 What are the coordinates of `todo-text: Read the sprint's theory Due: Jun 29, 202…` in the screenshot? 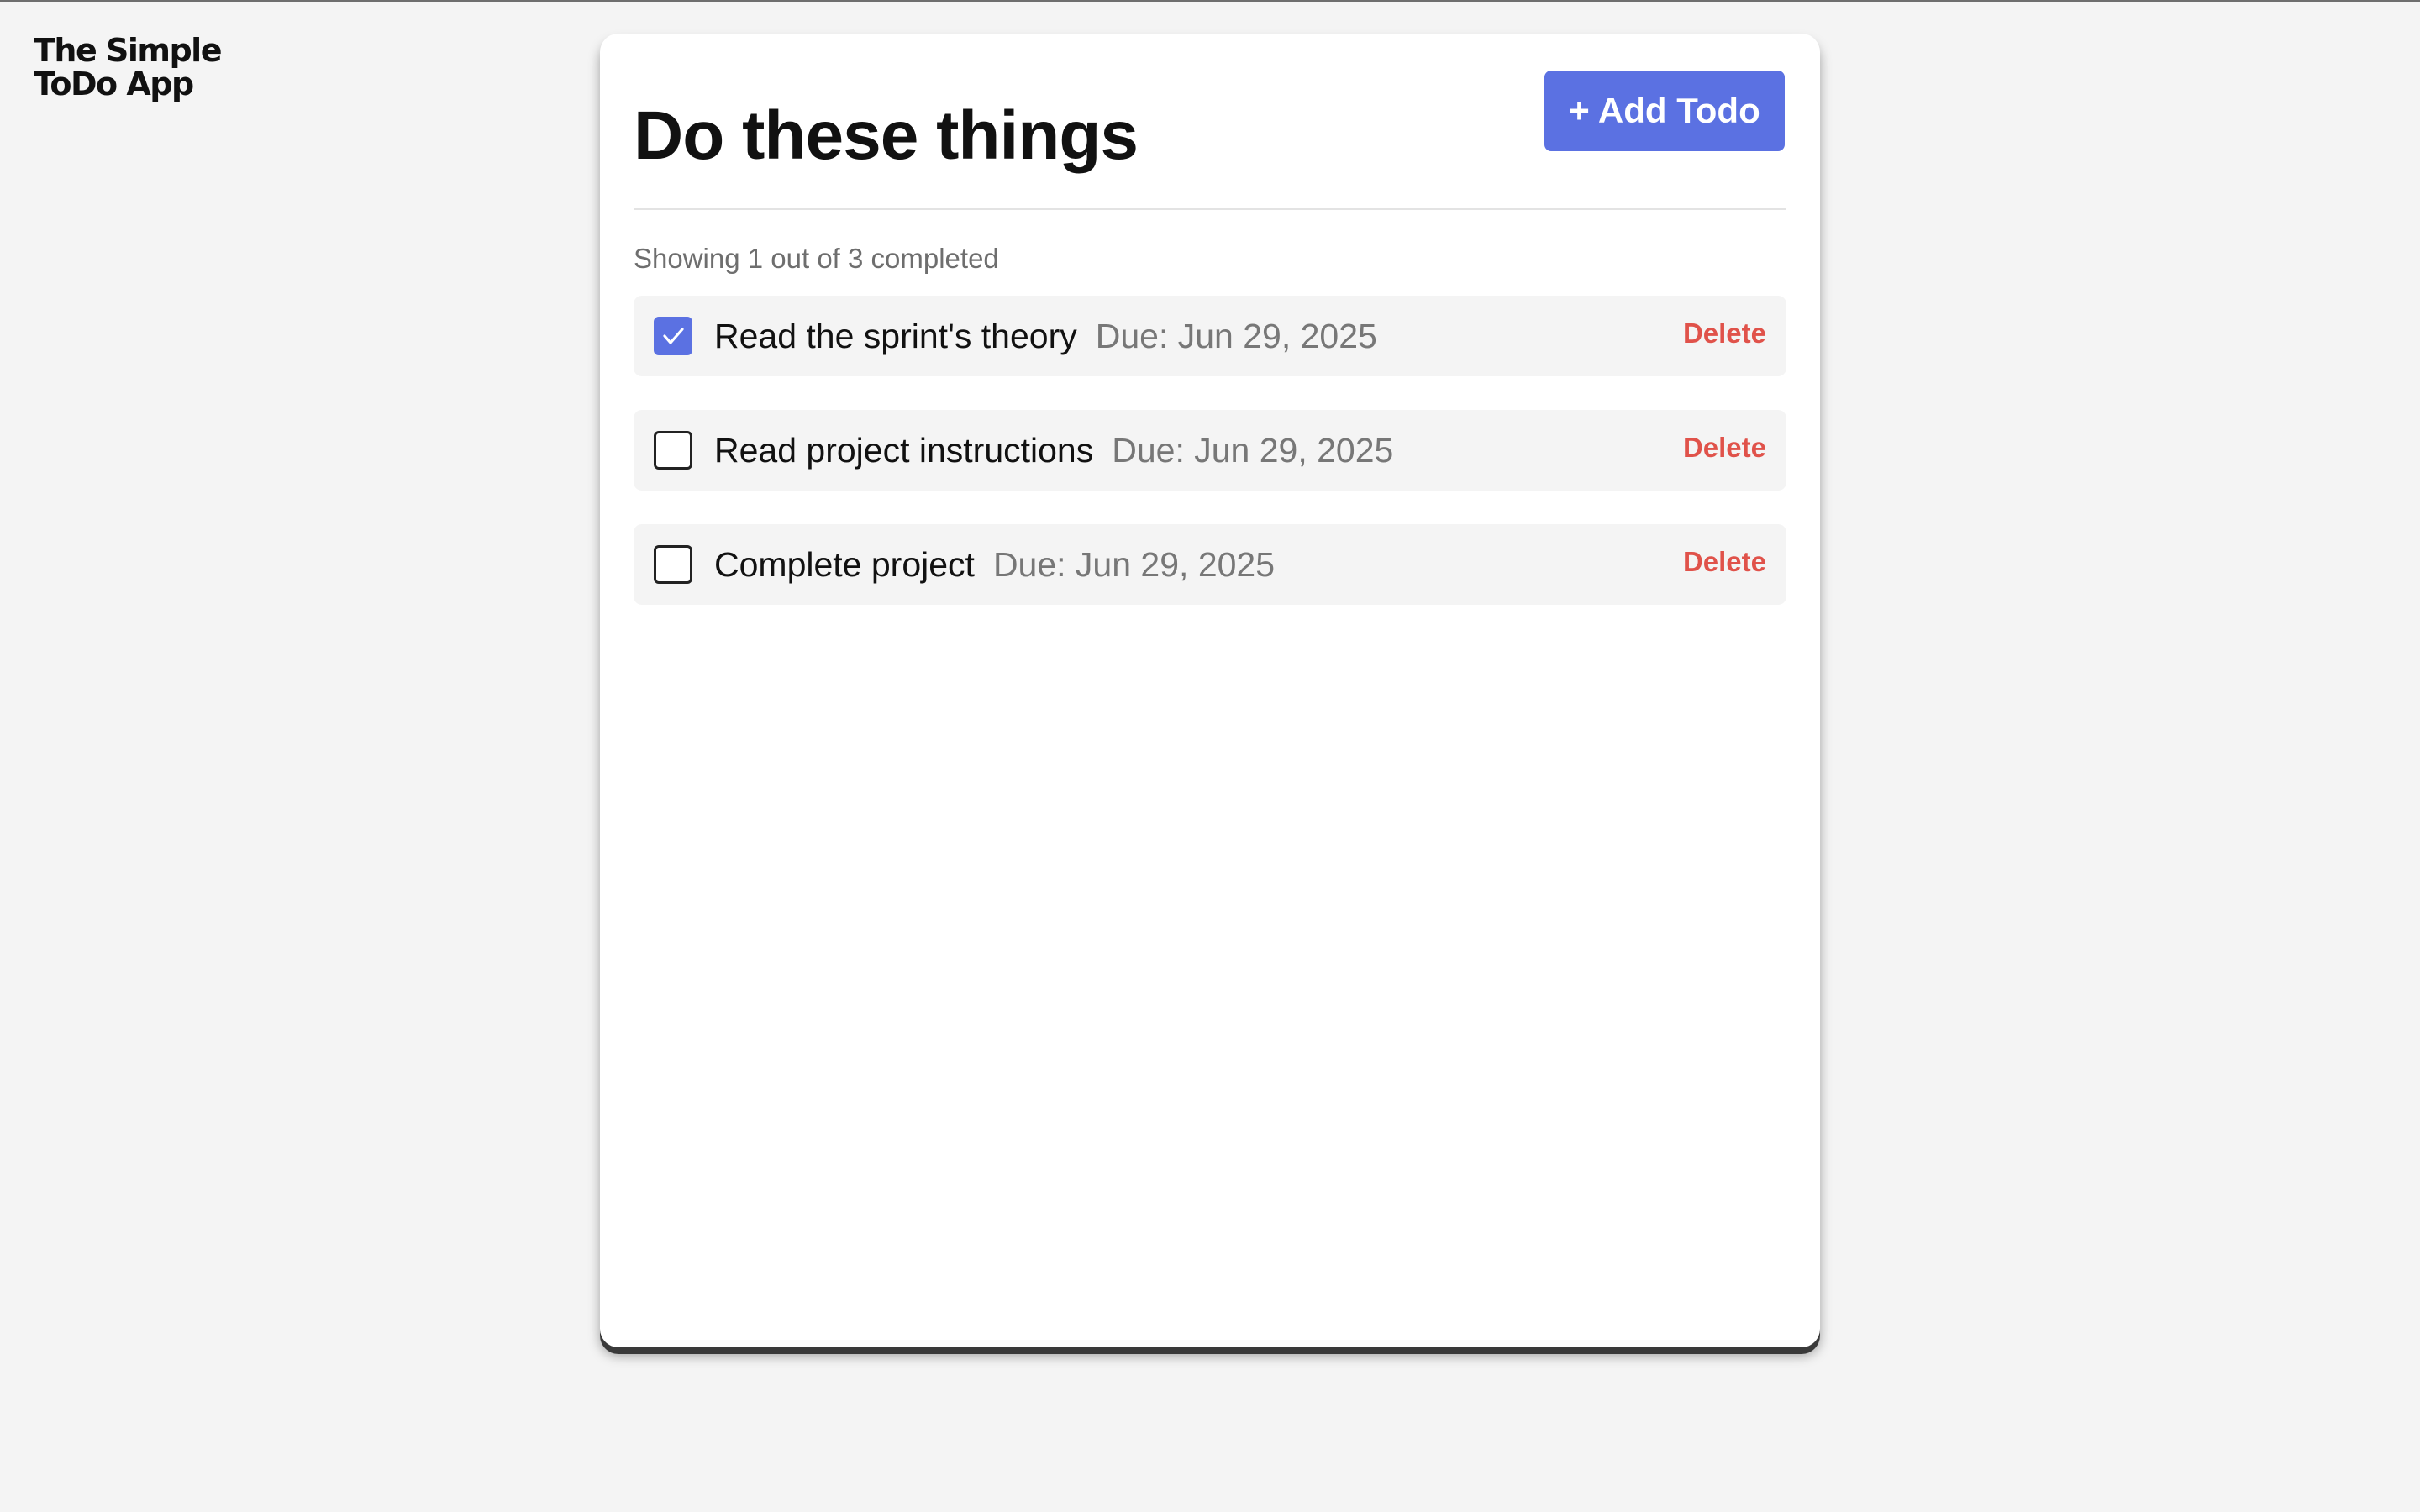 It's located at (1045, 340).